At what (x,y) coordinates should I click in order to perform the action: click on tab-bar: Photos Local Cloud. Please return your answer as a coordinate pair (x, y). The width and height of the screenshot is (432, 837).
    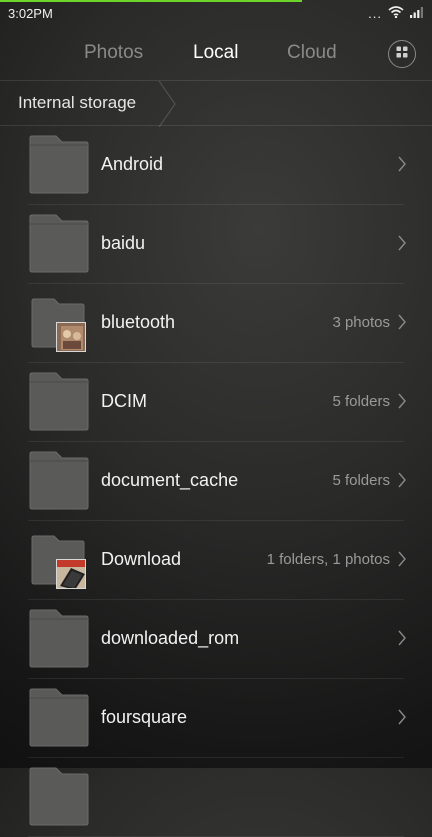
    Looking at the image, I should click on (216, 55).